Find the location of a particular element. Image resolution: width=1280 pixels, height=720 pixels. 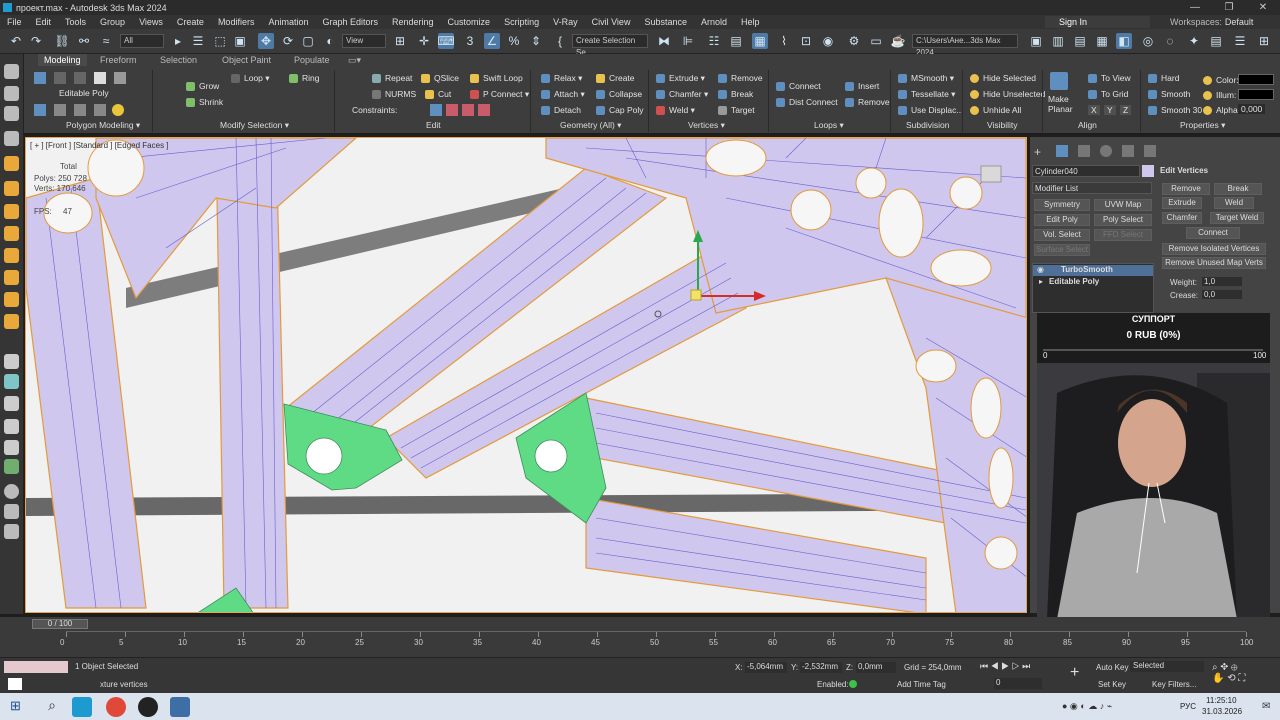

stack-item-editable-poly: ▸ Editable Poly is located at coordinates (1093, 282).